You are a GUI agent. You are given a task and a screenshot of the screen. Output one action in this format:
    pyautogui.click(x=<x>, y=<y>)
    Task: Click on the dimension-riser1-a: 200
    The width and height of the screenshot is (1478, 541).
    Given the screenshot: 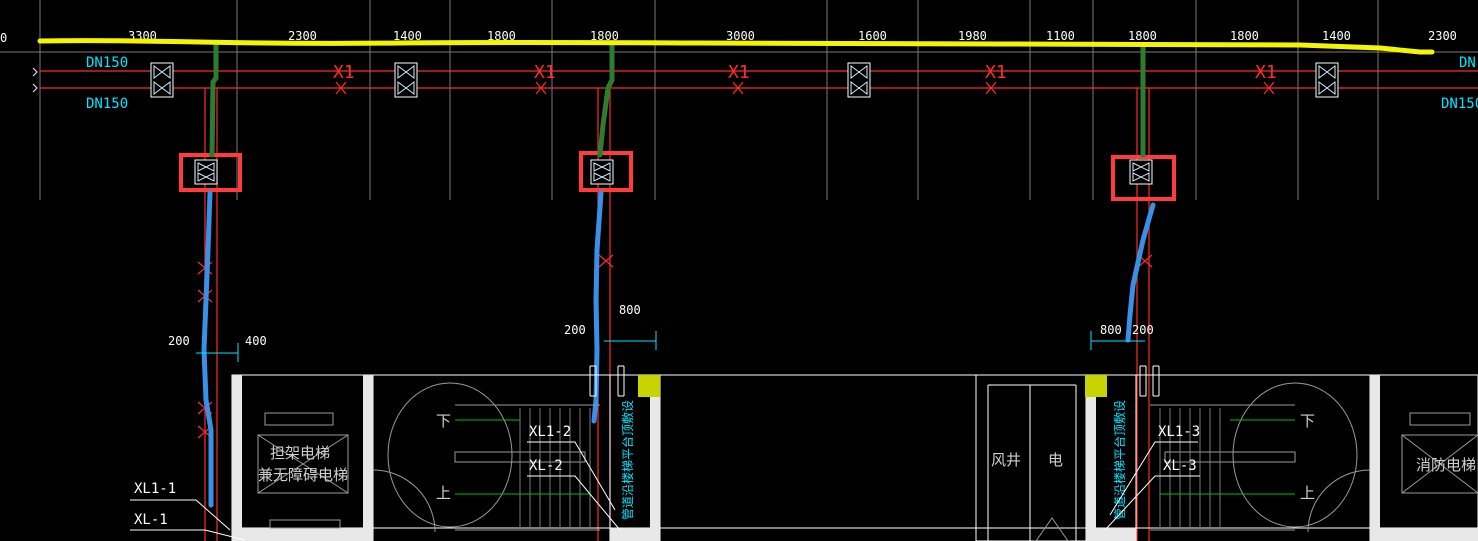 What is the action you would take?
    pyautogui.click(x=179, y=341)
    